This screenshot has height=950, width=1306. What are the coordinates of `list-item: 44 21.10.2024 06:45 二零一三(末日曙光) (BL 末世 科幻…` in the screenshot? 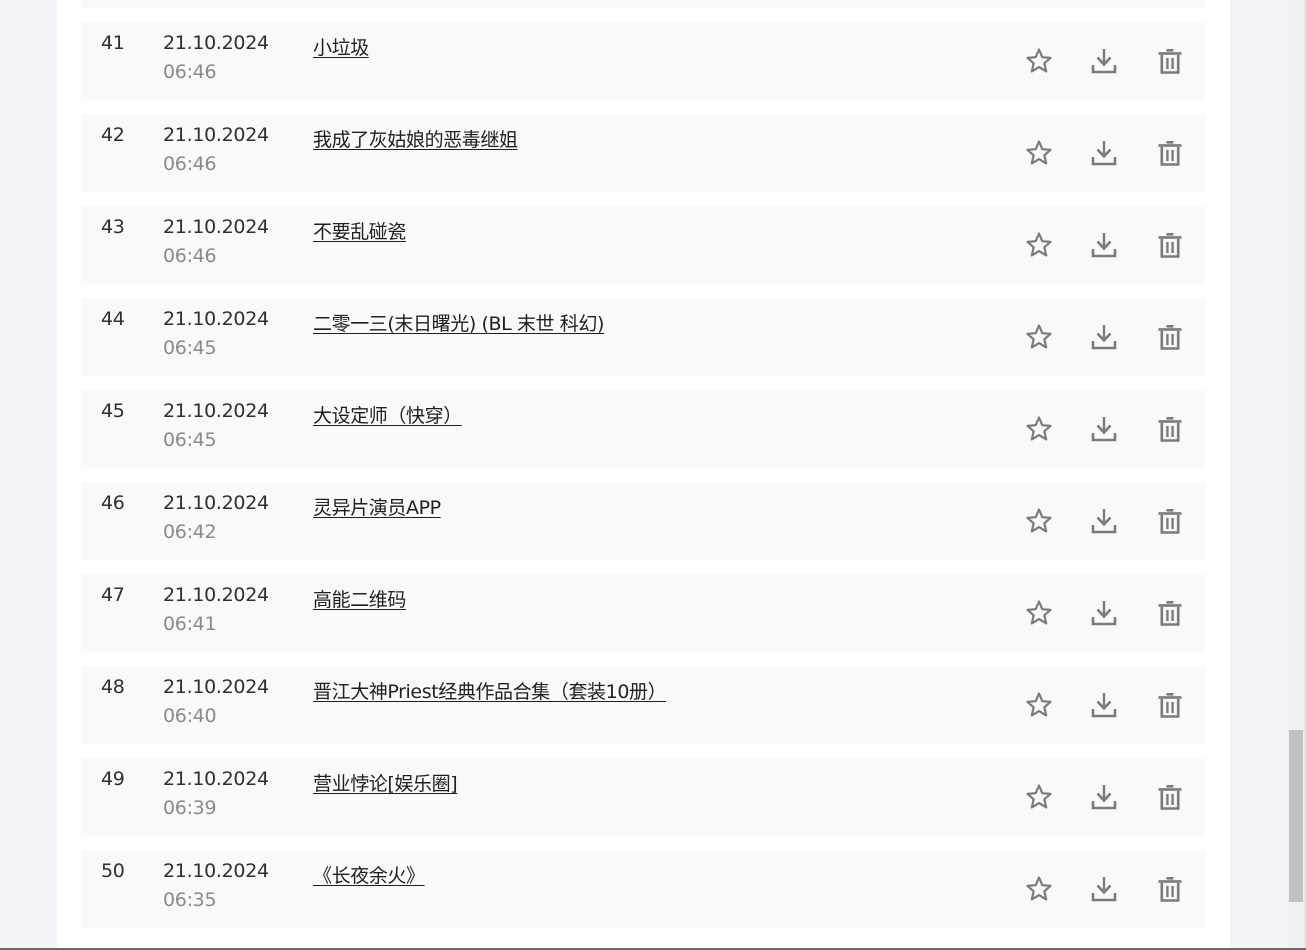 It's located at (643, 337).